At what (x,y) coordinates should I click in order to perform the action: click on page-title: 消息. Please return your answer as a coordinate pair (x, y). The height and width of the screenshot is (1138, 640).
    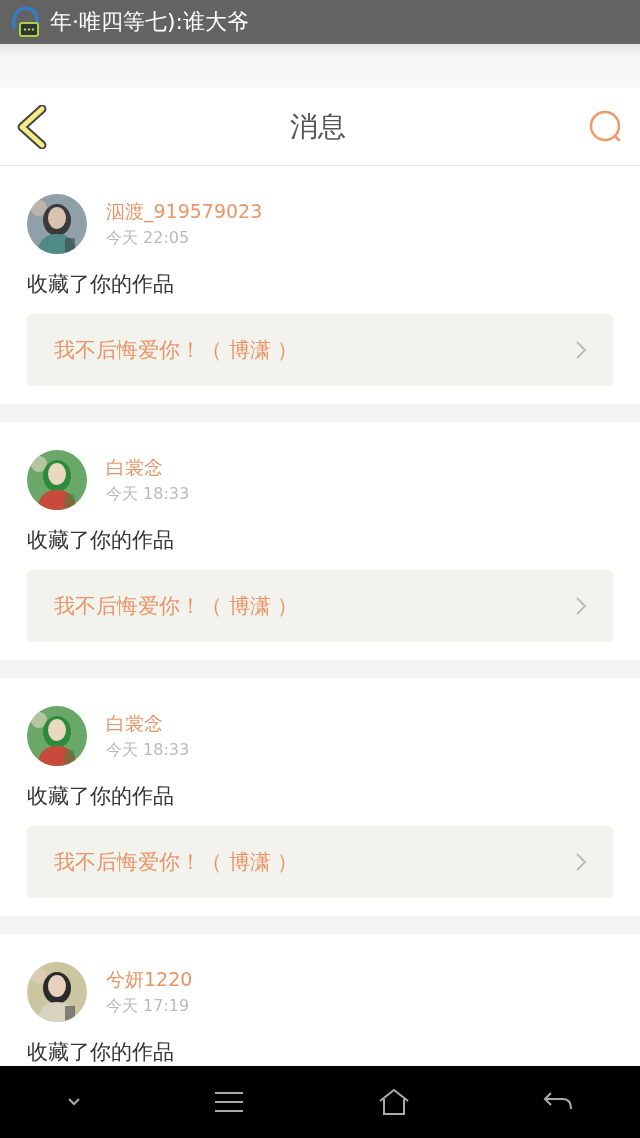
    Looking at the image, I should click on (318, 126).